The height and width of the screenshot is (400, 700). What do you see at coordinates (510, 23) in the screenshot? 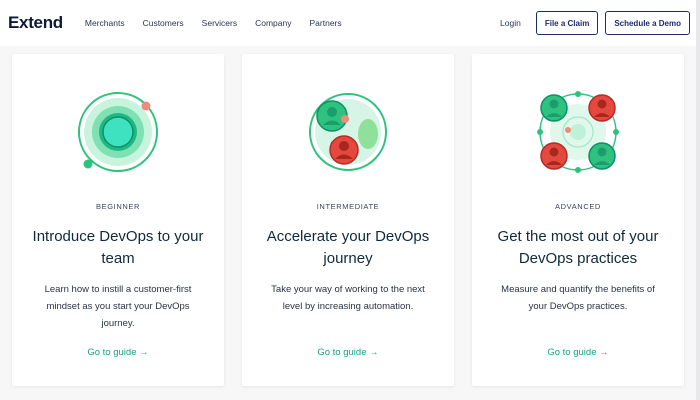
I see `login-link: Login` at bounding box center [510, 23].